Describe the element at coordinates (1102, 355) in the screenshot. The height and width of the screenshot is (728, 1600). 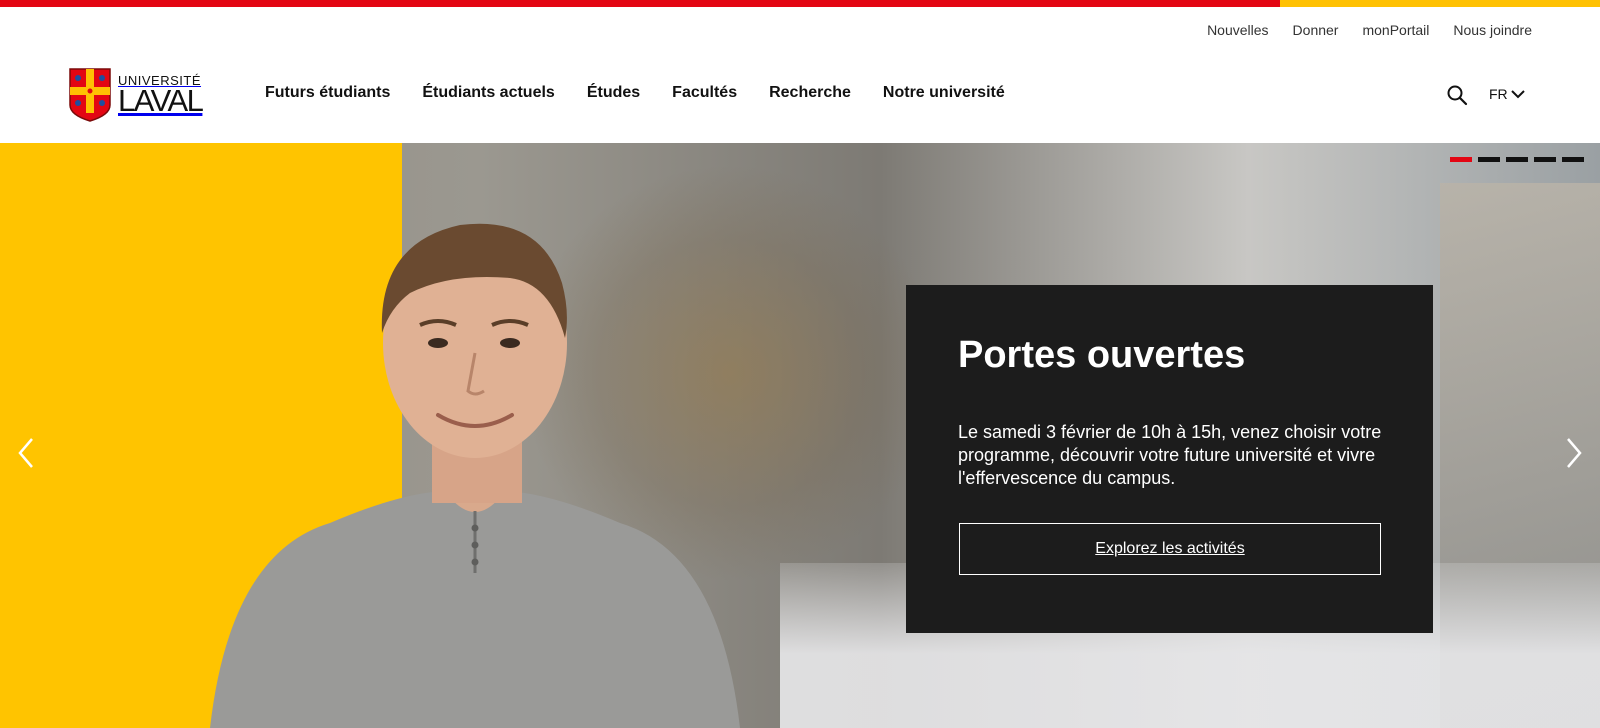
I see `hero-title: Portes ouvertes` at that location.